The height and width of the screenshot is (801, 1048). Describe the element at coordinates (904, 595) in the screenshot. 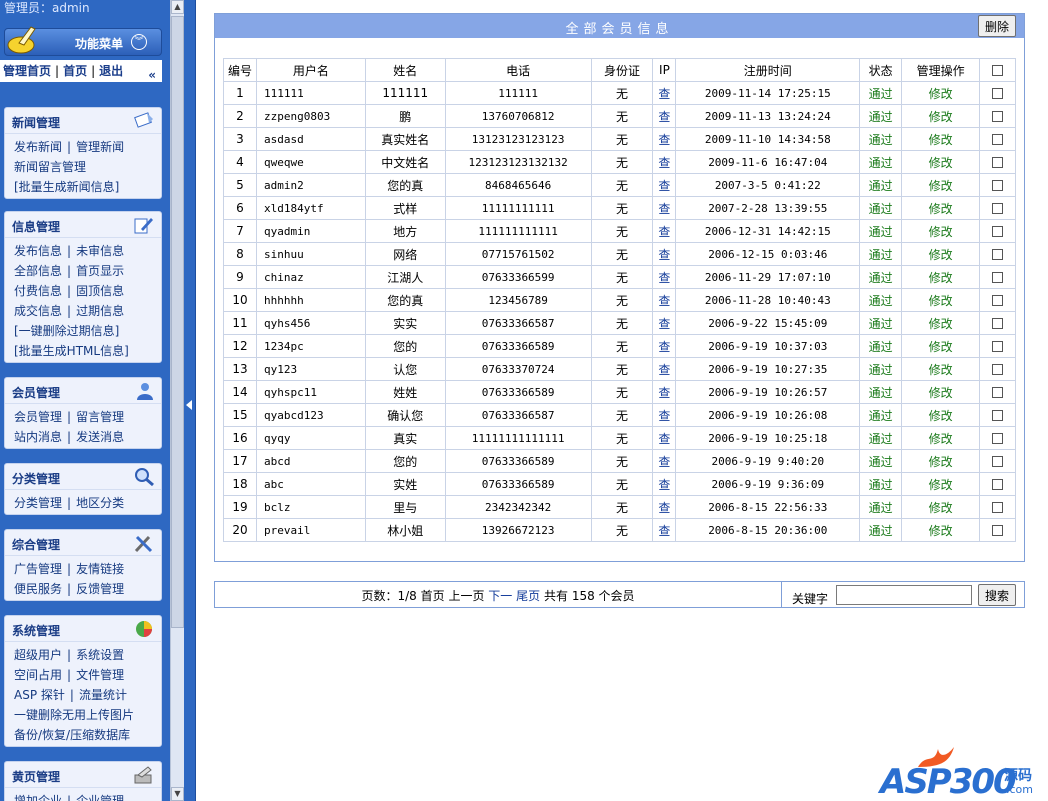

I see `keyword-input` at that location.